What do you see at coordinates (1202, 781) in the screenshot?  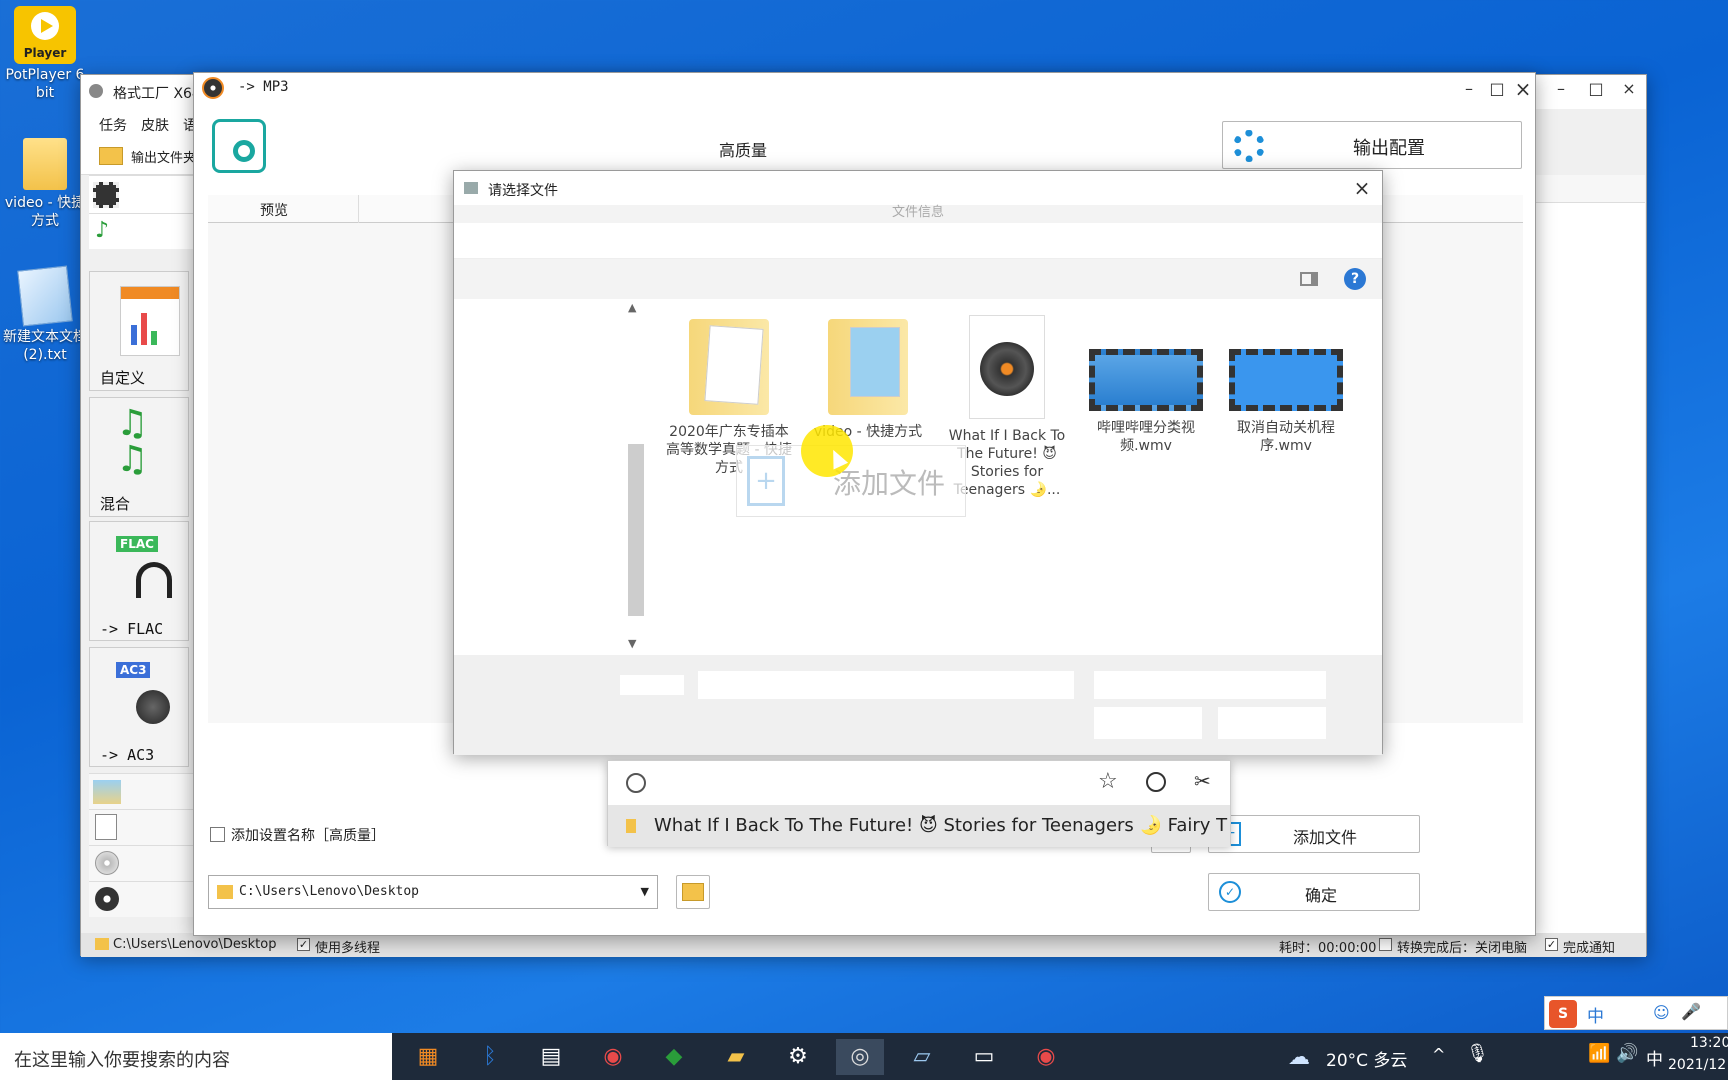 I see `tools-icon: ✂` at bounding box center [1202, 781].